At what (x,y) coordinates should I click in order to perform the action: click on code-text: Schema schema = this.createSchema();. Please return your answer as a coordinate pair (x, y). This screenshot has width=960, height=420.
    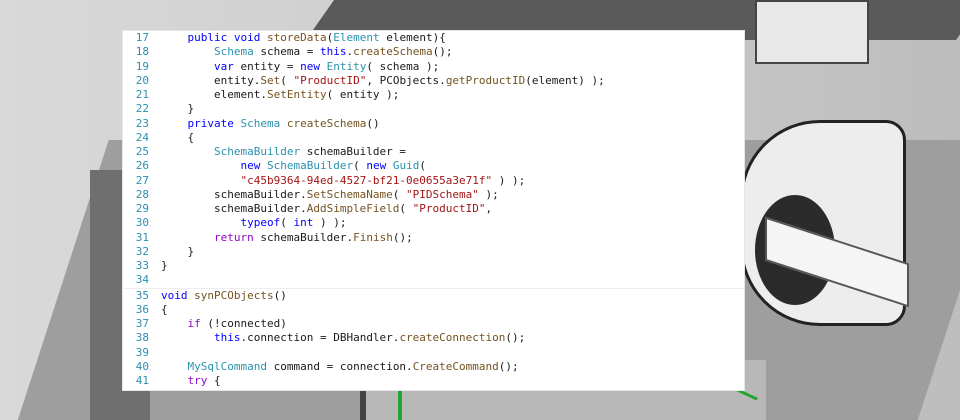
    Looking at the image, I should click on (452, 52).